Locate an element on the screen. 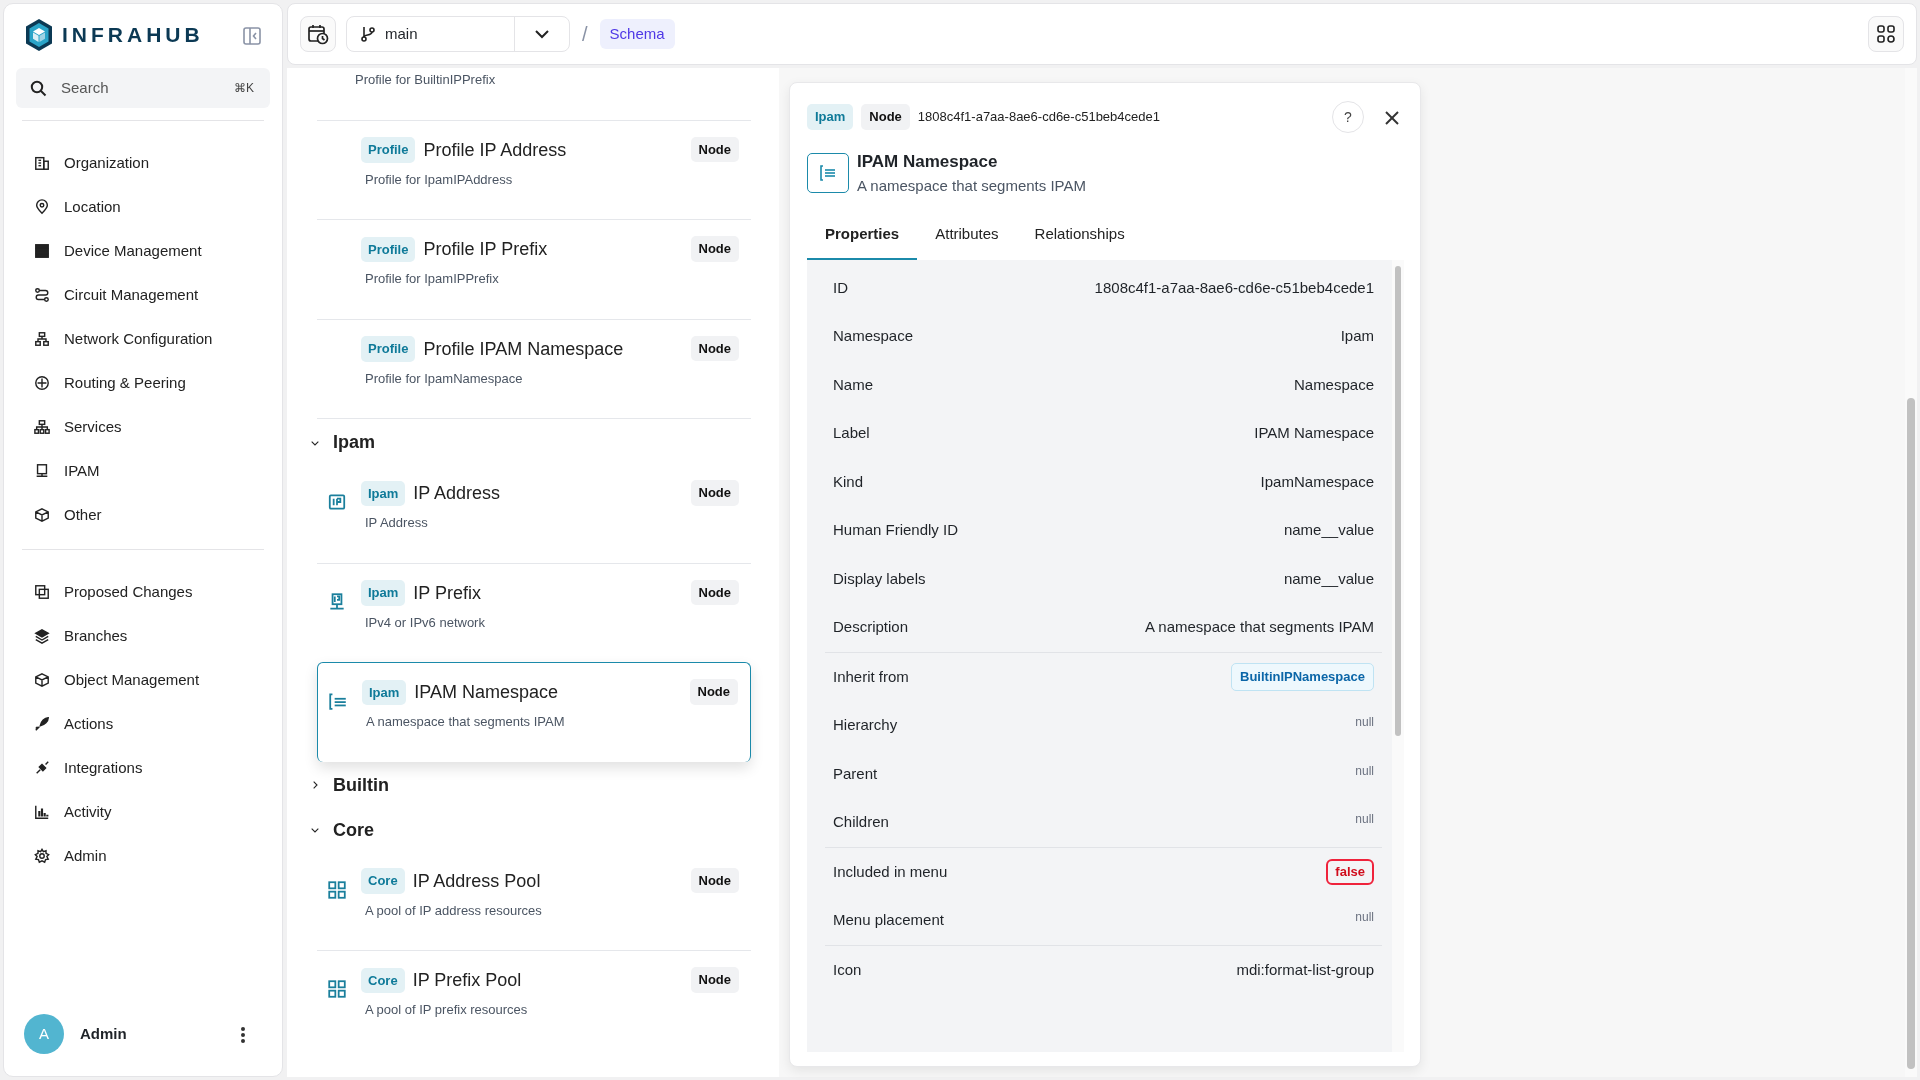 The image size is (1920, 1080). schema-item: Profile Profile IPAM Namespace Profile for IpamNamespace Node is located at coordinates (534, 369).